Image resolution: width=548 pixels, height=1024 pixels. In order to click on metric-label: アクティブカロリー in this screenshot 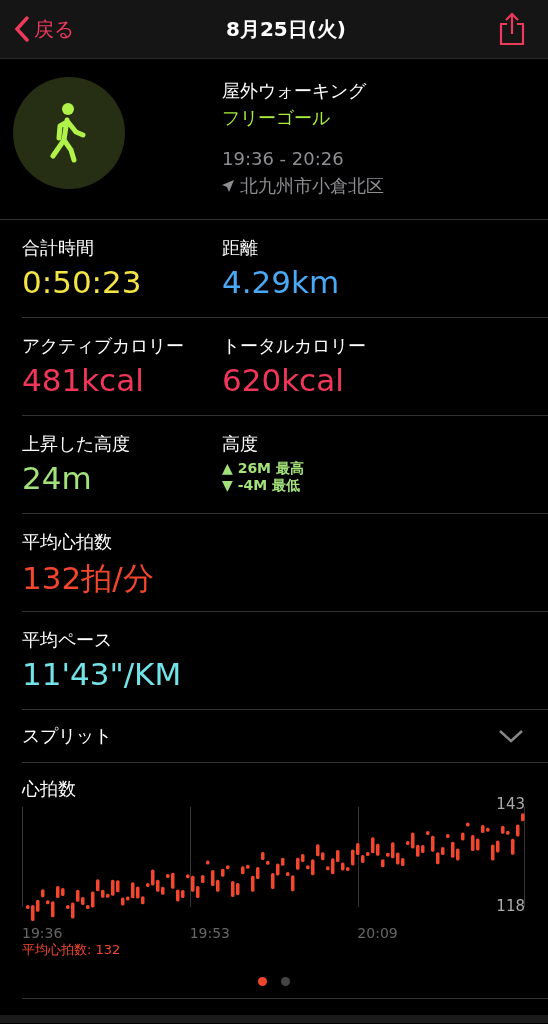, I will do `click(103, 346)`.